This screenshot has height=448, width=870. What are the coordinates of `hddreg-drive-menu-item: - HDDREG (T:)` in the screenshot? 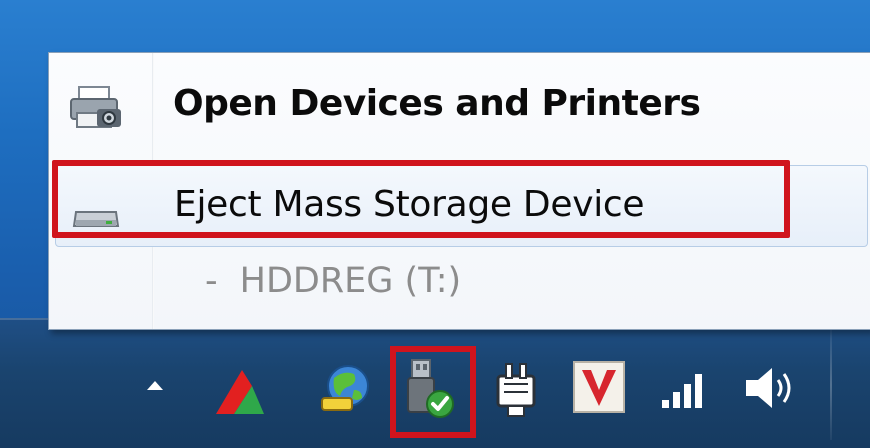 It's located at (459, 284).